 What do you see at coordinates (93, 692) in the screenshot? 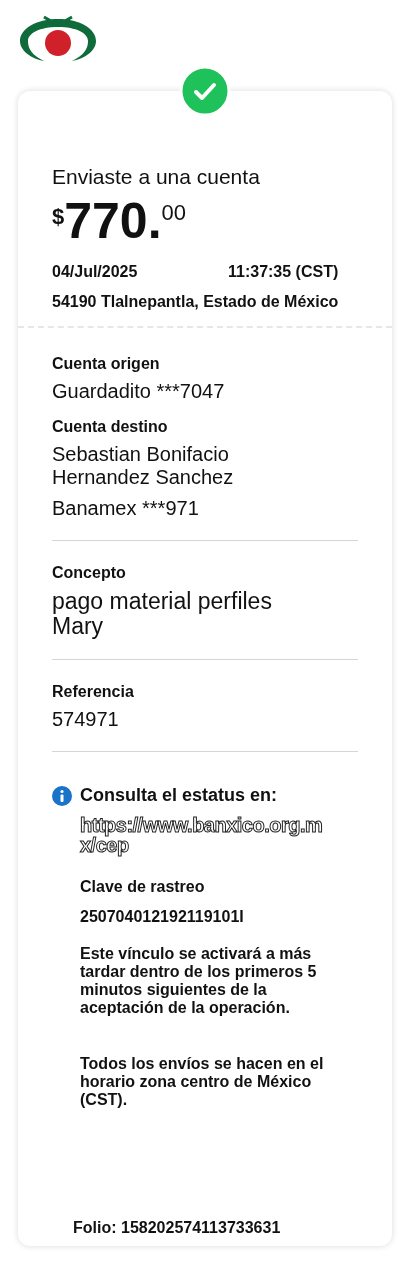
I see `field-label: Referencia` at bounding box center [93, 692].